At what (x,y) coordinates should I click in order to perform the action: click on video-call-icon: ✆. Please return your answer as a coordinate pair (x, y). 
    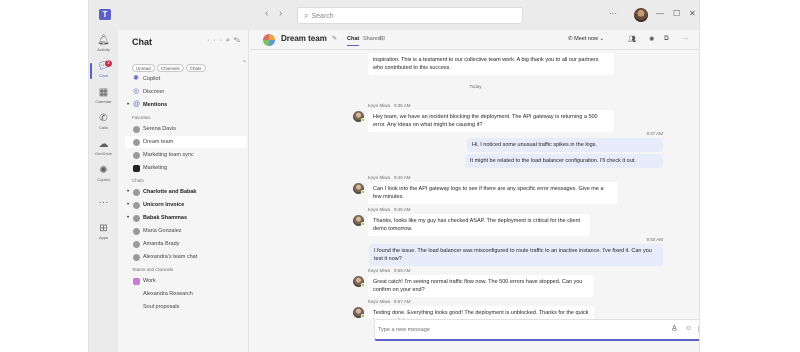
    Looking at the image, I should click on (570, 39).